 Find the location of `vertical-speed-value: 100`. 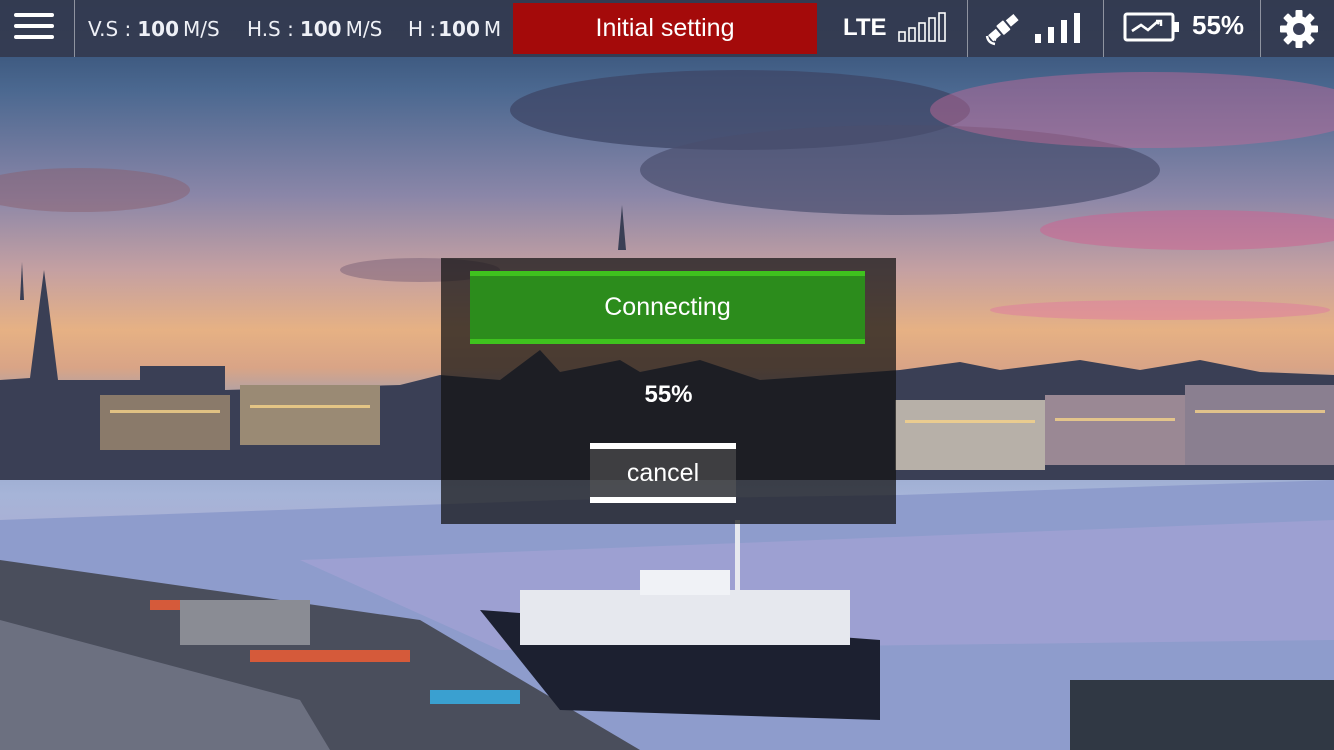

vertical-speed-value: 100 is located at coordinates (158, 28).